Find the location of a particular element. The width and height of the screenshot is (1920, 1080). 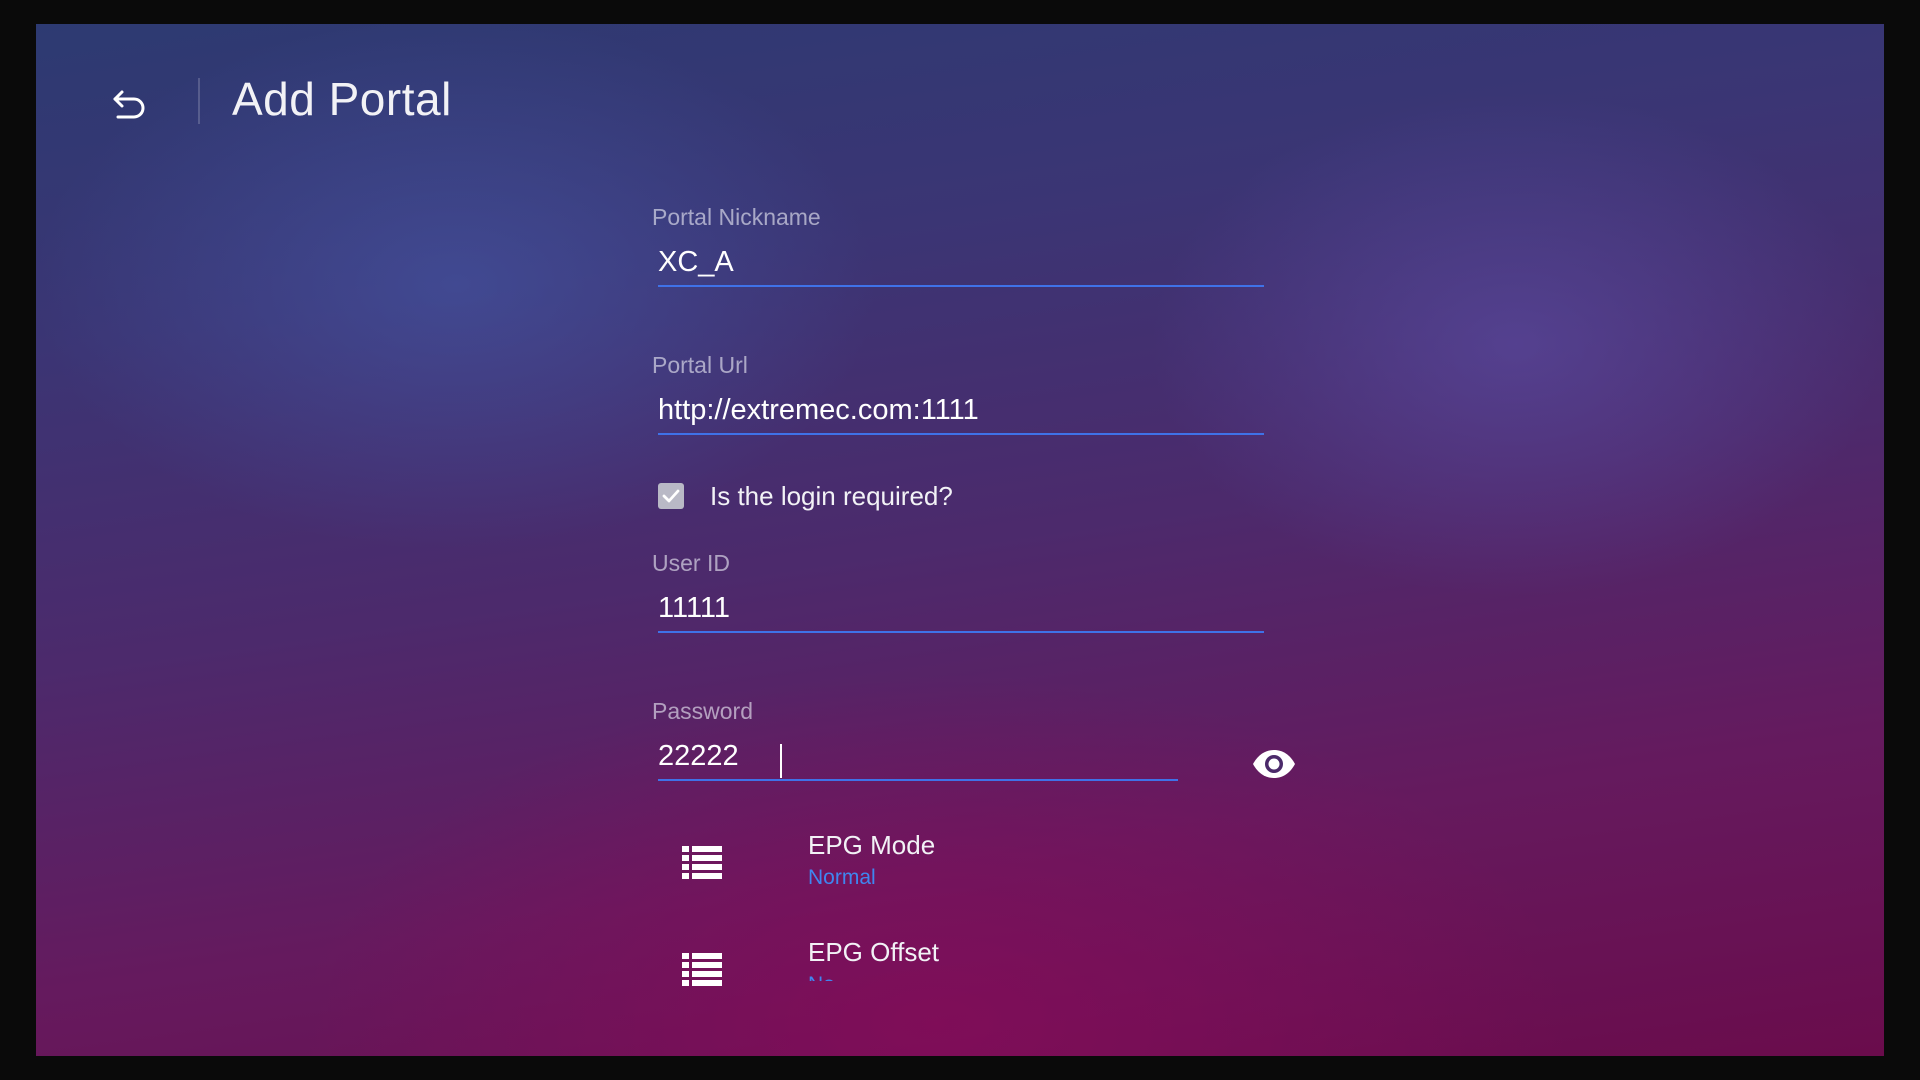

url-field: Portal Url is located at coordinates (958, 393).